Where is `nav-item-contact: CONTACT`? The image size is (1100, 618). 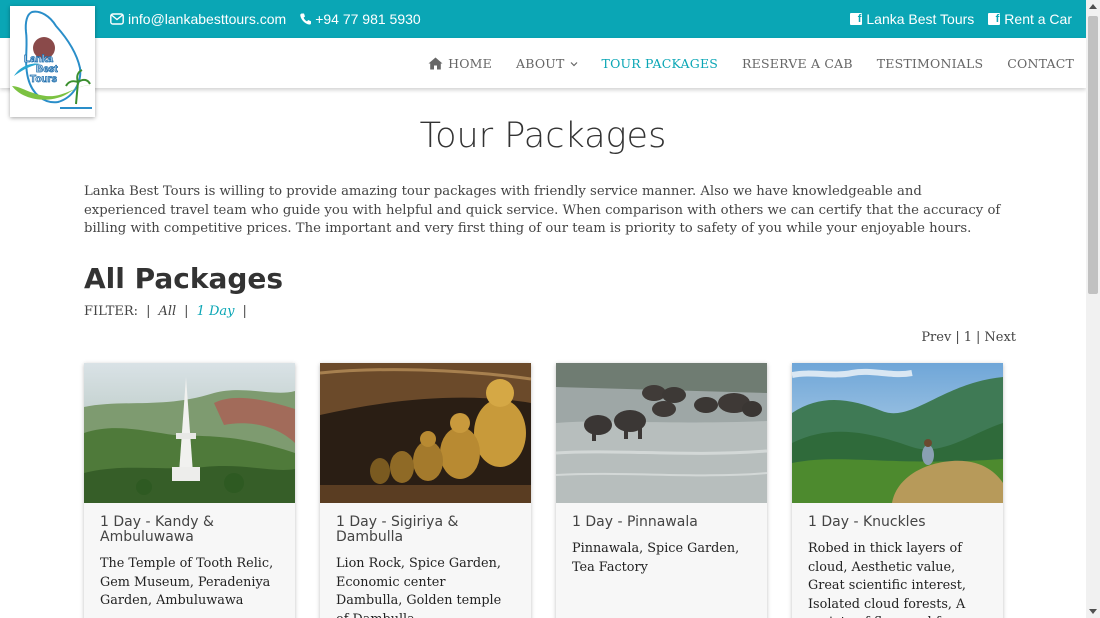 nav-item-contact: CONTACT is located at coordinates (1040, 63).